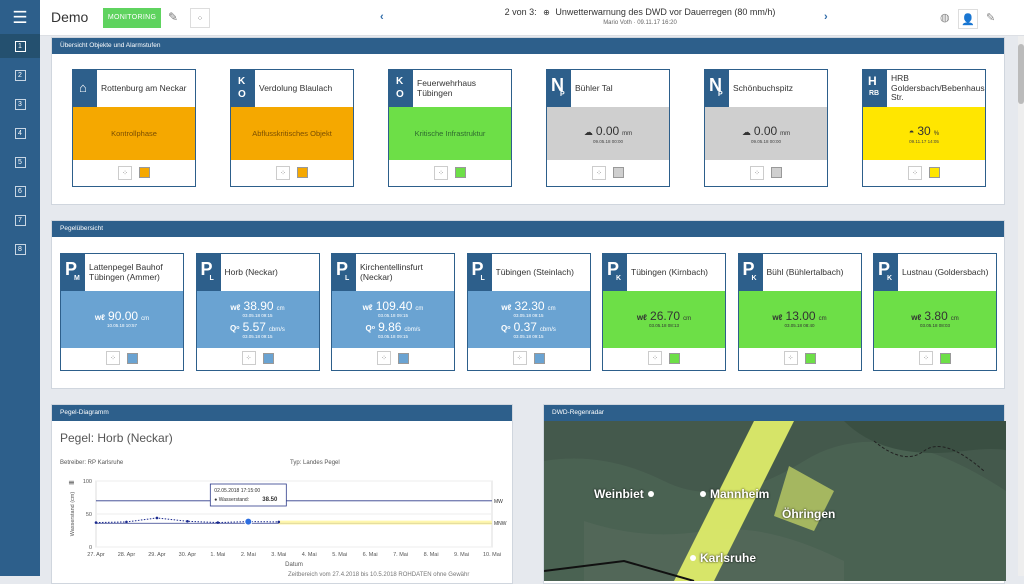 Image resolution: width=1024 pixels, height=584 pixels. Describe the element at coordinates (122, 272) in the screenshot. I see `card-header: P M Lattenpegel Bauhof Tübingen (Ammer)` at that location.